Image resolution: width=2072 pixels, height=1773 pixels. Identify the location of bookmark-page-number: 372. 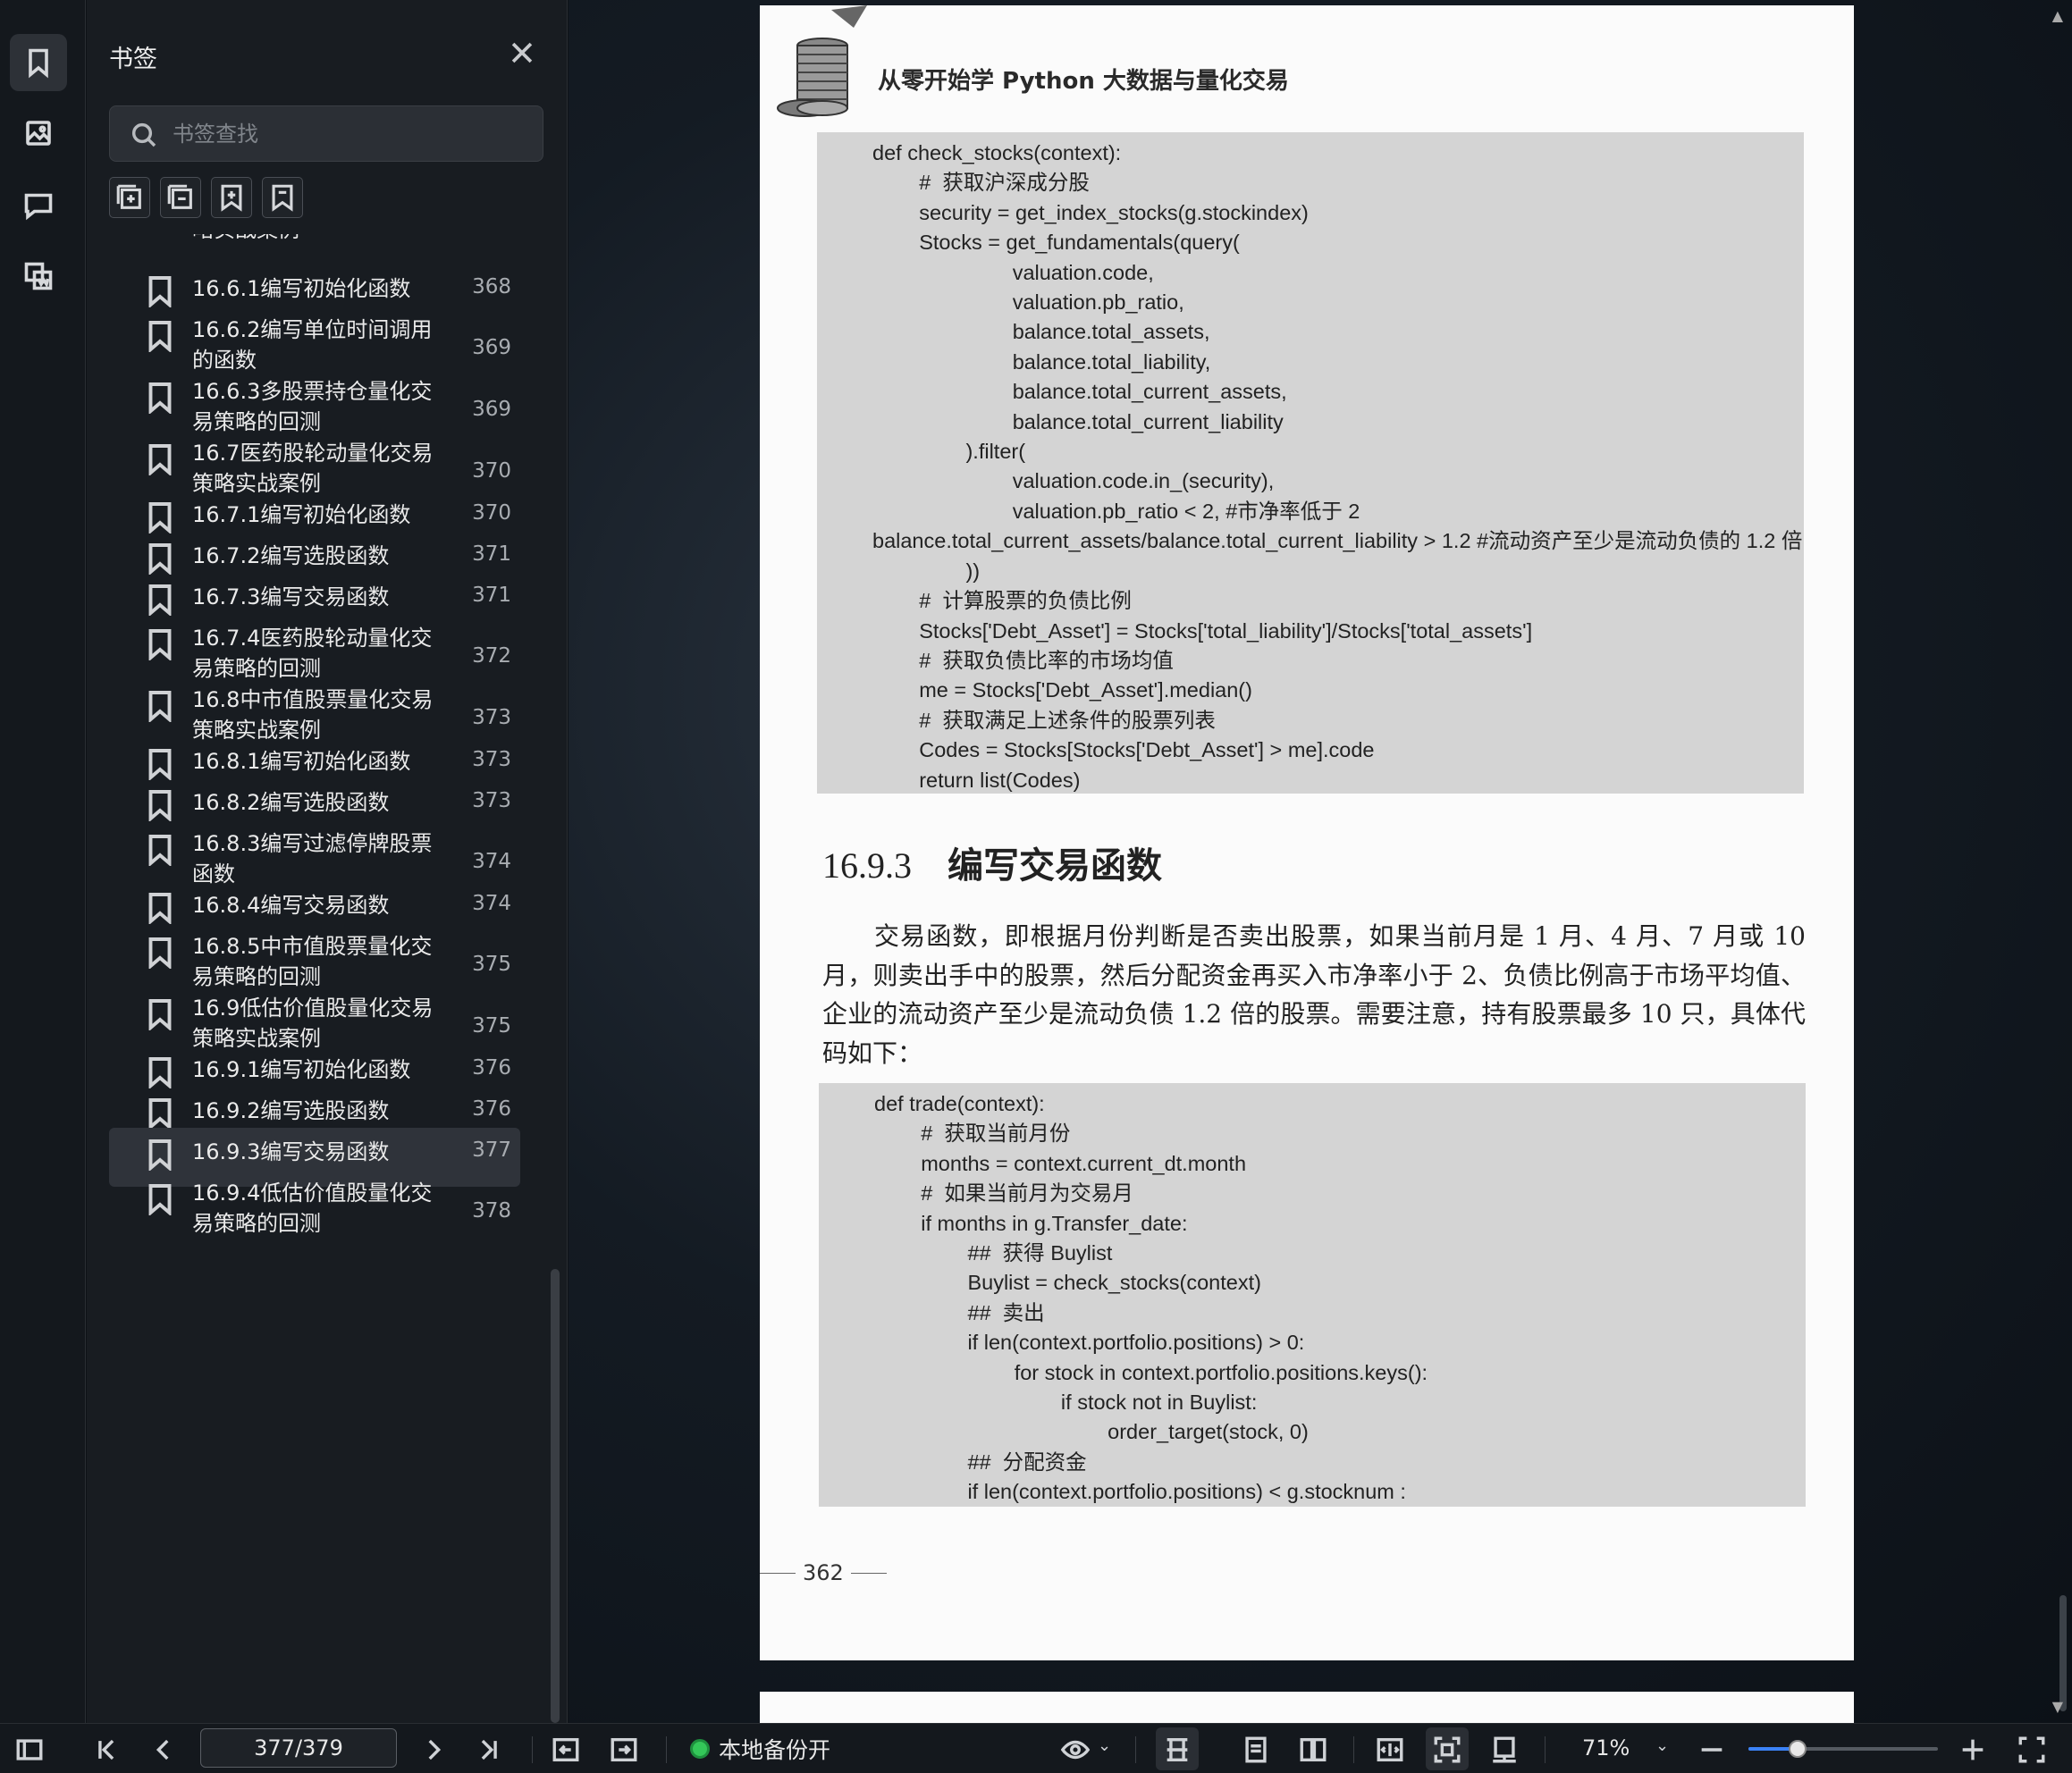
(491, 656).